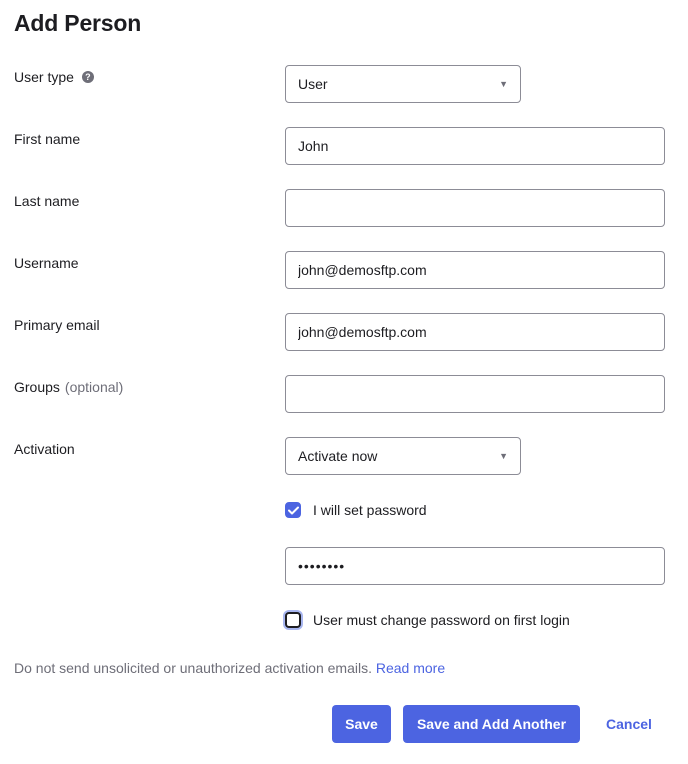 Image resolution: width=688 pixels, height=764 pixels. What do you see at coordinates (46, 263) in the screenshot?
I see `username-label: Username` at bounding box center [46, 263].